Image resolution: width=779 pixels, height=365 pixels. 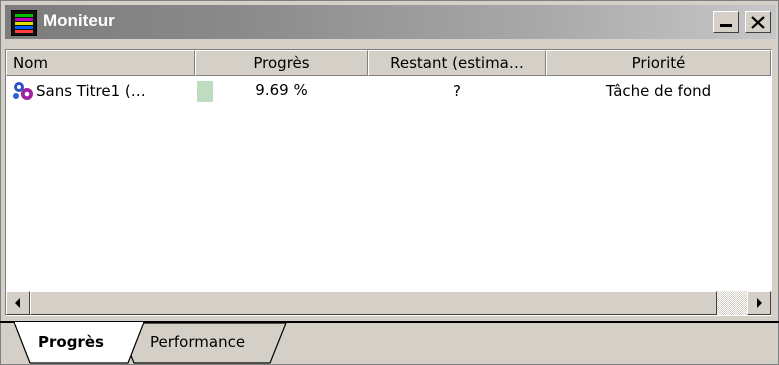 I want to click on tab-performance: Performance, so click(x=197, y=342).